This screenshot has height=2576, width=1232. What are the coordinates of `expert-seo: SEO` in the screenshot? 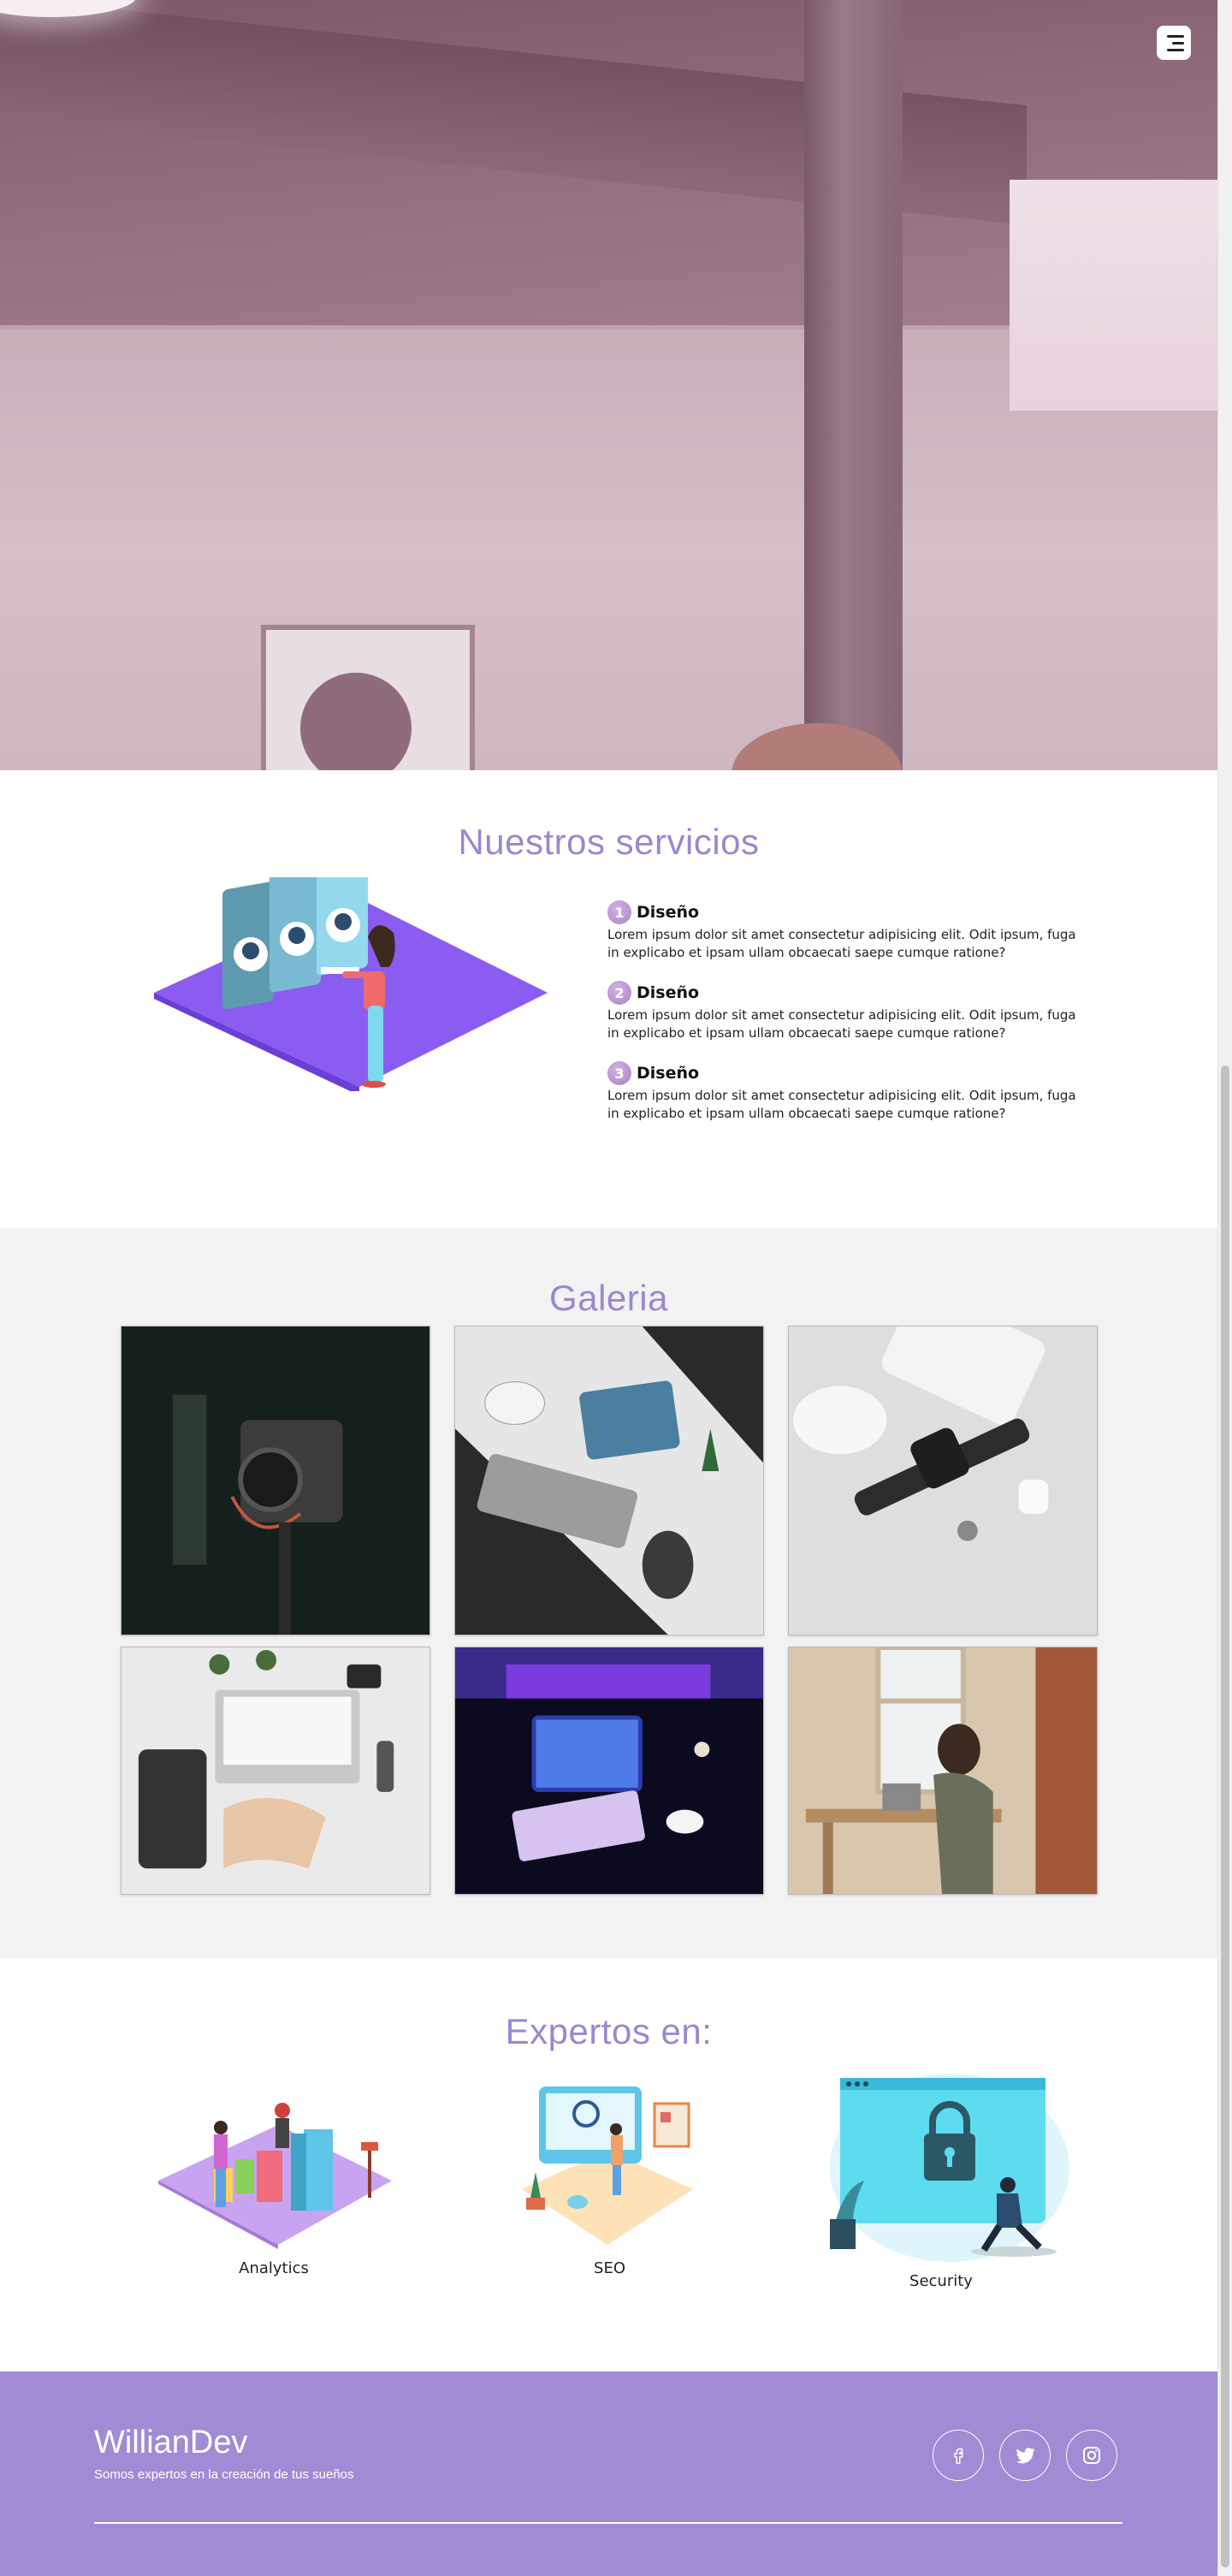 It's located at (609, 2177).